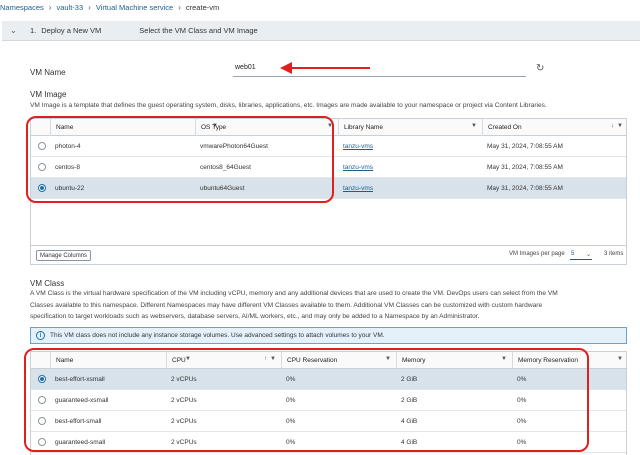  Describe the element at coordinates (198, 30) in the screenshot. I see `step-subtitle: Select the VM Class and VM Image` at that location.